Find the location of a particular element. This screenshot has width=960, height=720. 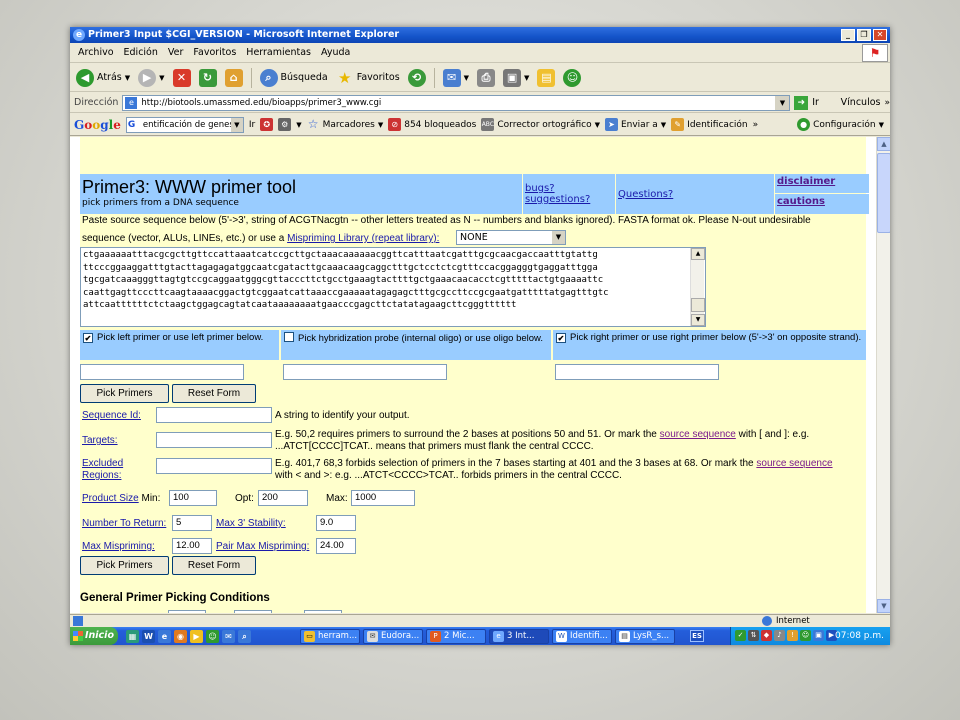

left-primer-input is located at coordinates (162, 372).